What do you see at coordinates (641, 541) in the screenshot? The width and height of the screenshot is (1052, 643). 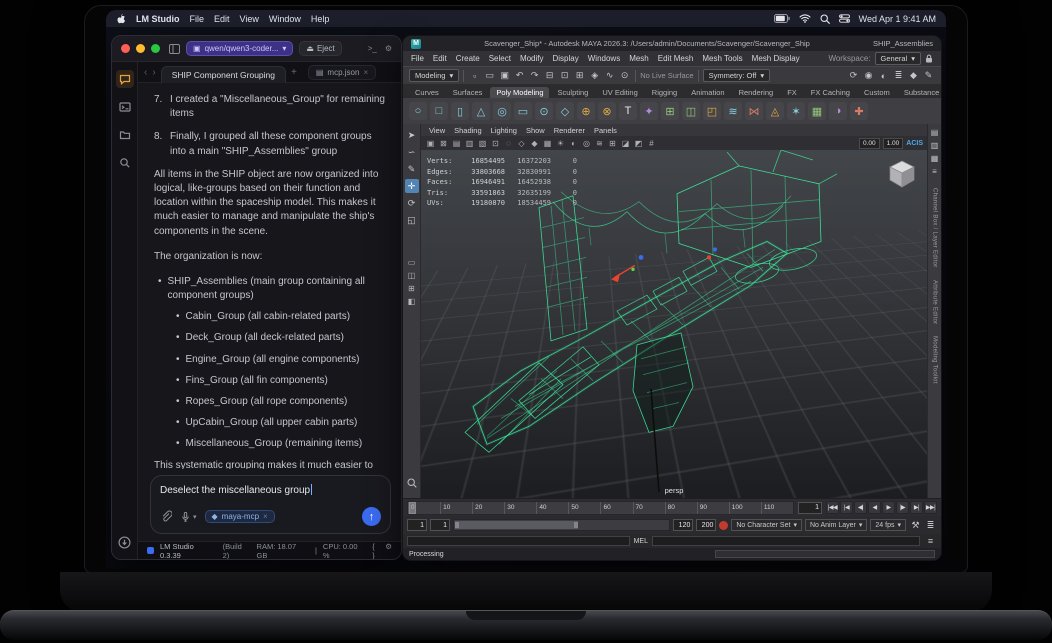 I see `mel-toggle: MEL` at bounding box center [641, 541].